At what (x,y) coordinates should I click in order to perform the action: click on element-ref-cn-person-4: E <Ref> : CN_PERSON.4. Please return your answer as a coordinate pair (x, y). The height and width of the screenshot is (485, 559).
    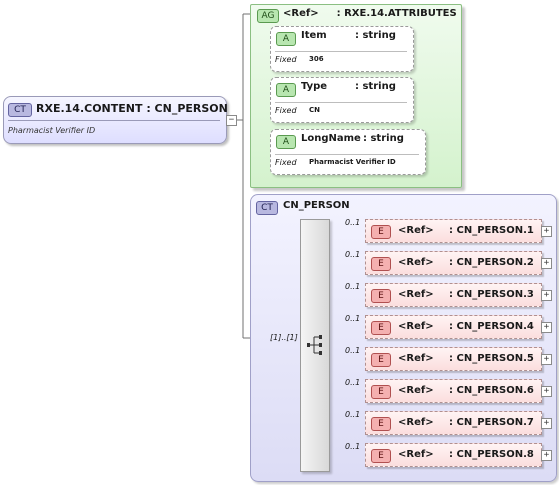
    Looking at the image, I should click on (453, 327).